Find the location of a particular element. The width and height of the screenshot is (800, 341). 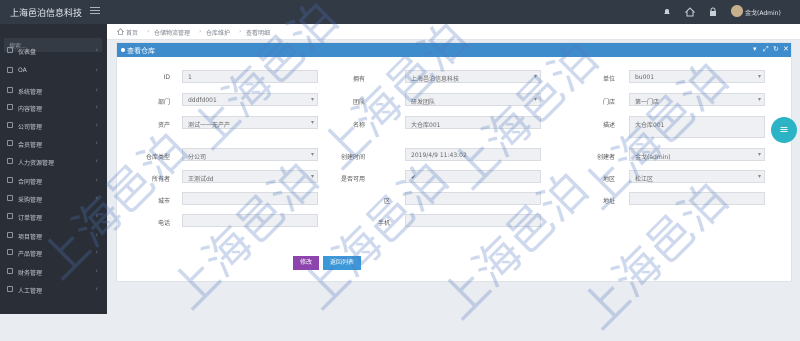

available-checkbox: ✔ is located at coordinates (473, 176).